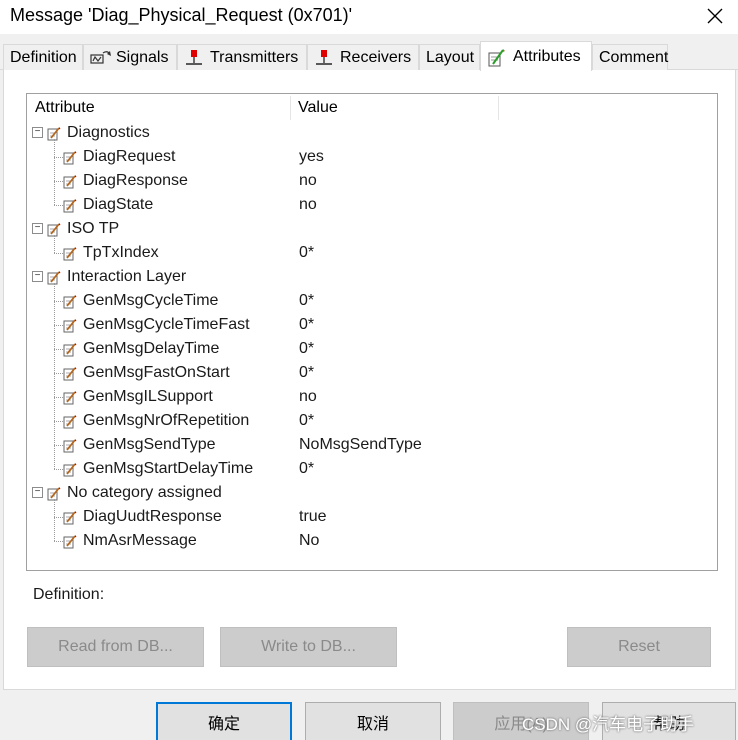 Image resolution: width=738 pixels, height=740 pixels. Describe the element at coordinates (144, 492) in the screenshot. I see `group-name: No category assigned` at that location.